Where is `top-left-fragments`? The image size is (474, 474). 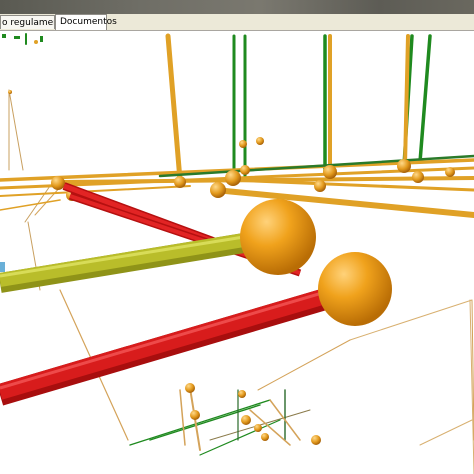 top-left-fragments is located at coordinates (21, 153).